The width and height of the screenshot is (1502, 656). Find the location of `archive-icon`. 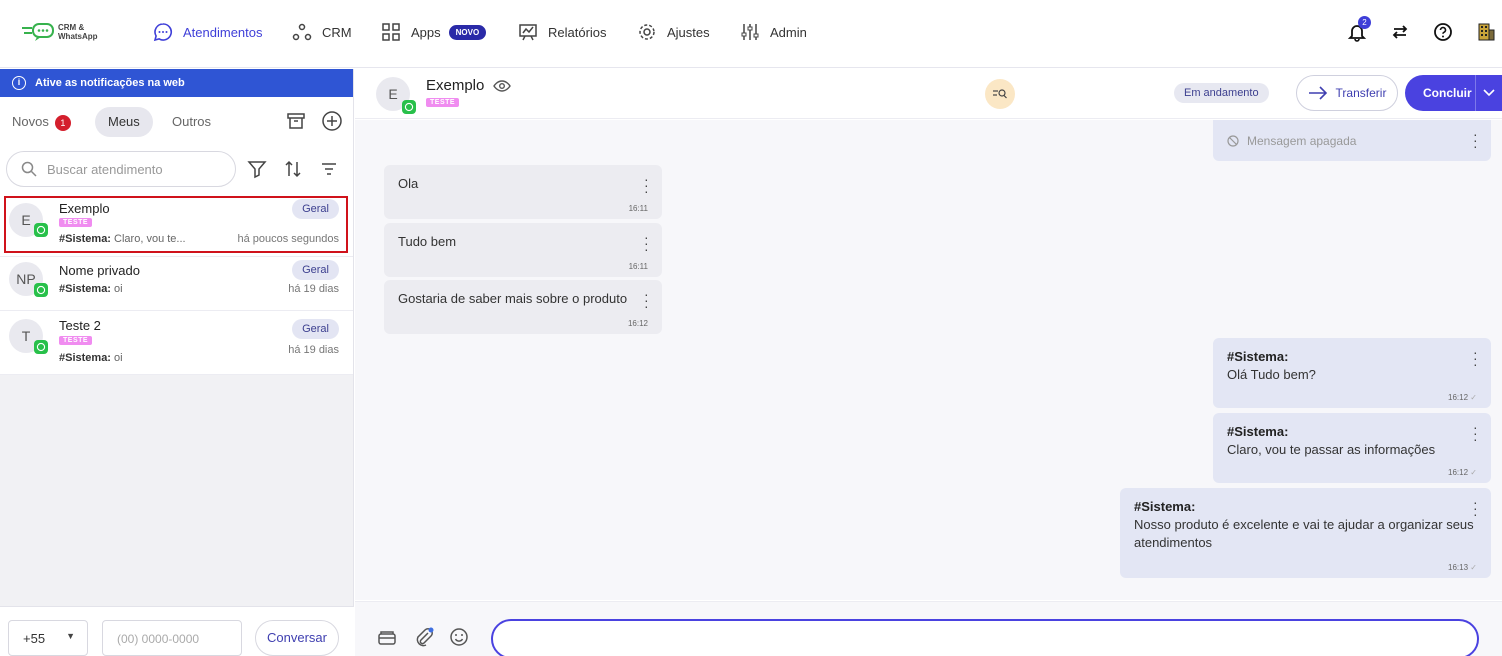

archive-icon is located at coordinates (296, 121).